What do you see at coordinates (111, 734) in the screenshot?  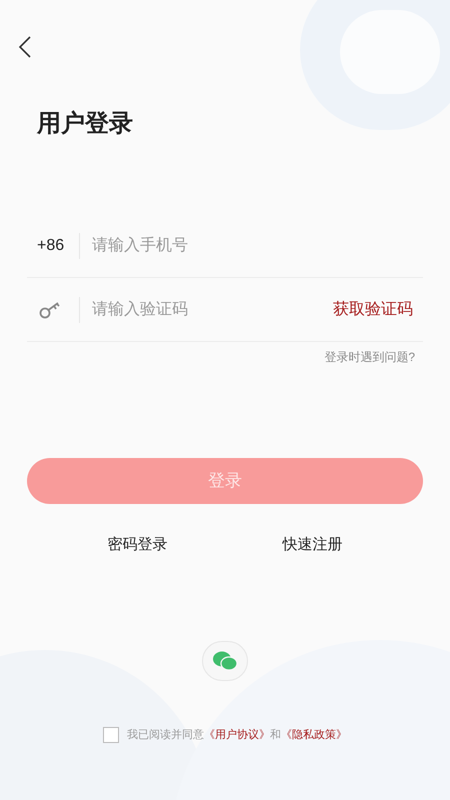 I see `agreement-checkbox` at bounding box center [111, 734].